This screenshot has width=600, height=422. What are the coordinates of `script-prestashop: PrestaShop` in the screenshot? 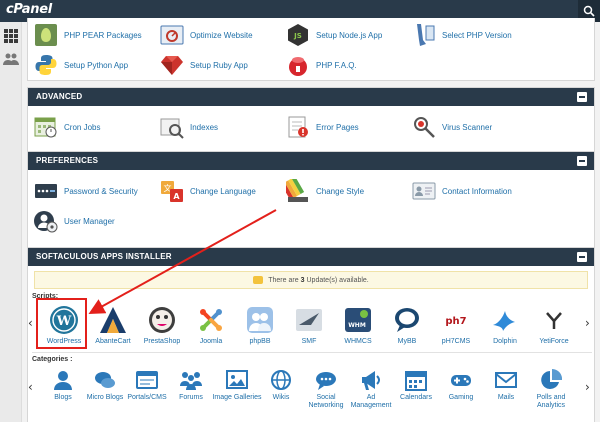 It's located at (162, 325).